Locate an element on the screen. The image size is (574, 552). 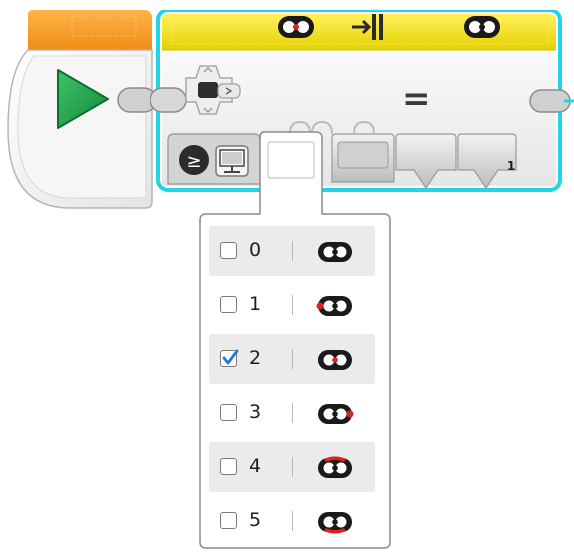
sensor-port-1-icon is located at coordinates (334, 306).